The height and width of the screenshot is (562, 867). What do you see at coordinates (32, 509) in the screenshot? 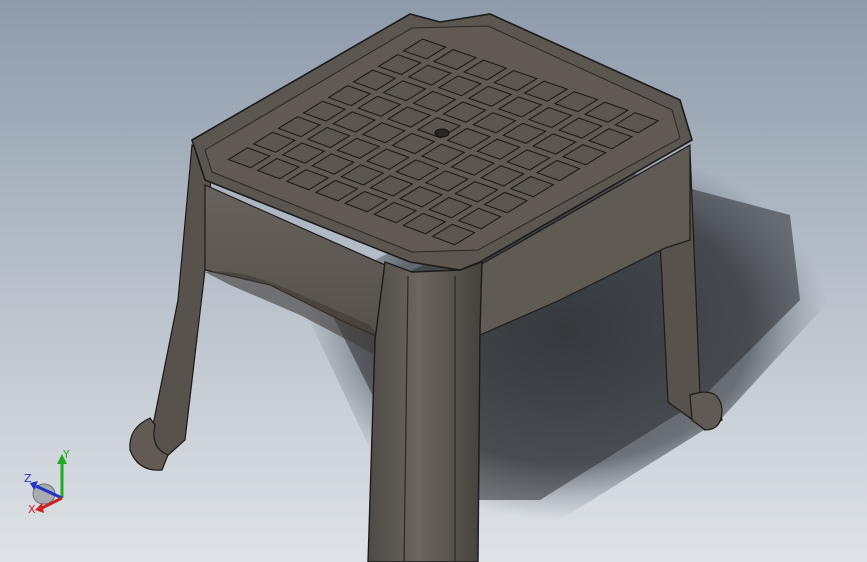
I see `triad-x-label: X` at bounding box center [32, 509].